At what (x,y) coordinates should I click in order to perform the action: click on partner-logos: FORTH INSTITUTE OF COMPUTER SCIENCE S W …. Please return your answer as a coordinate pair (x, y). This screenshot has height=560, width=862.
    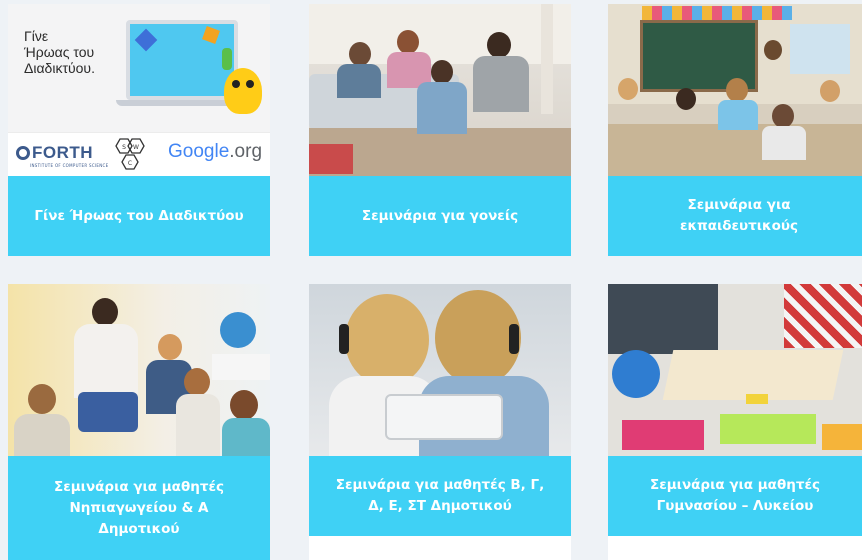
    Looking at the image, I should click on (139, 154).